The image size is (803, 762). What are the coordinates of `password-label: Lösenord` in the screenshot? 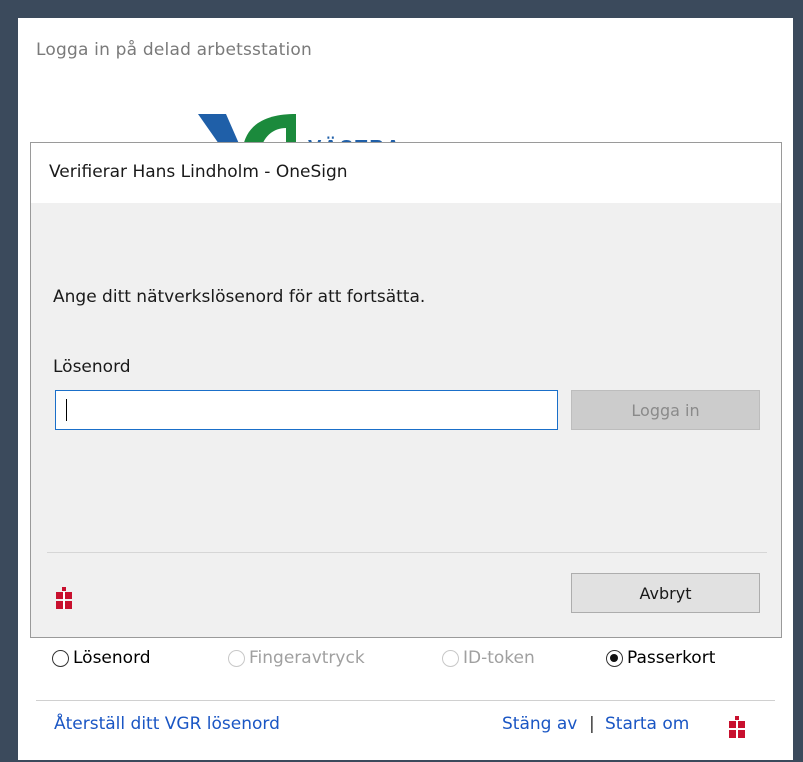 It's located at (92, 367).